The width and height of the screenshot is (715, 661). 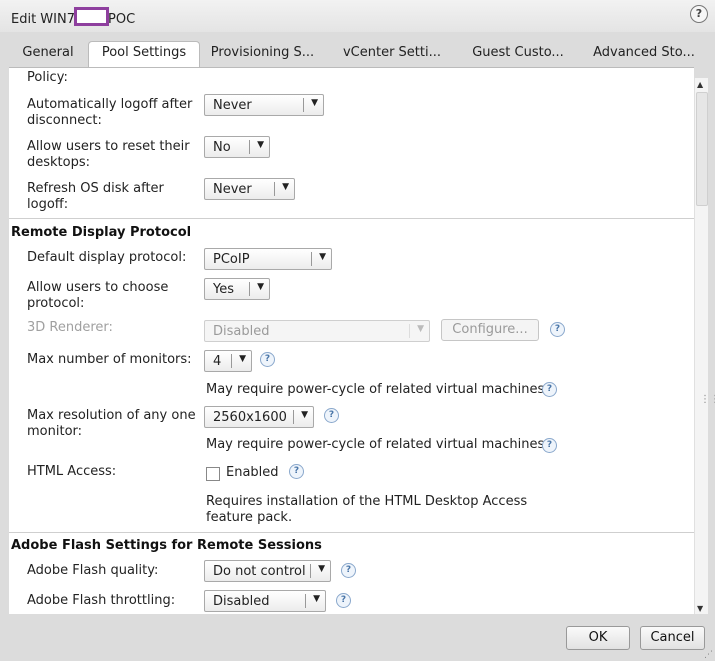 What do you see at coordinates (357, 16) in the screenshot?
I see `dialog-title-bar: Edit WIN7 POC ?` at bounding box center [357, 16].